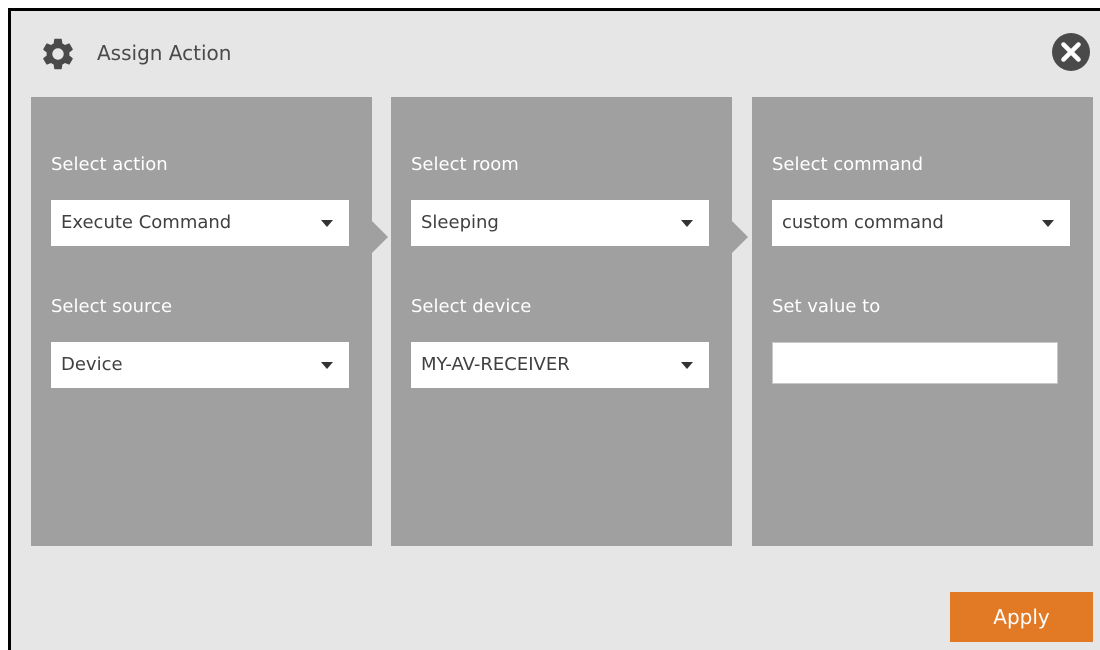 Image resolution: width=1100 pixels, height=650 pixels. What do you see at coordinates (471, 306) in the screenshot?
I see `select-device-label: Select device` at bounding box center [471, 306].